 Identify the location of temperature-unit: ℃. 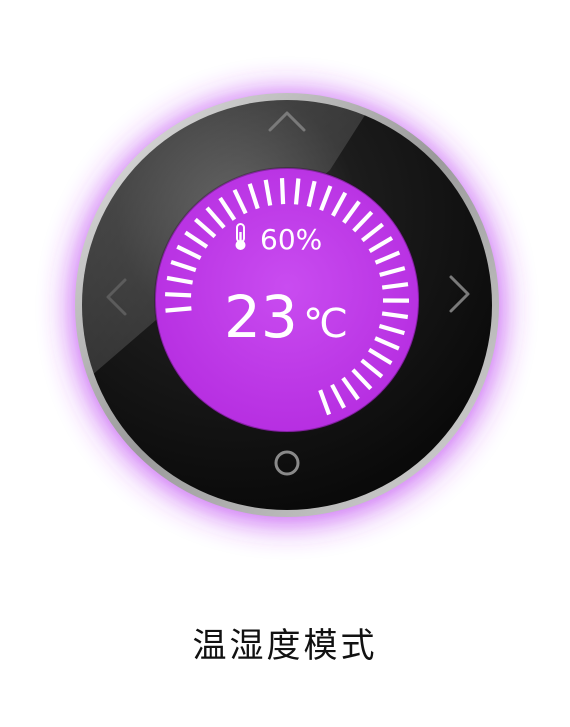
(325, 324).